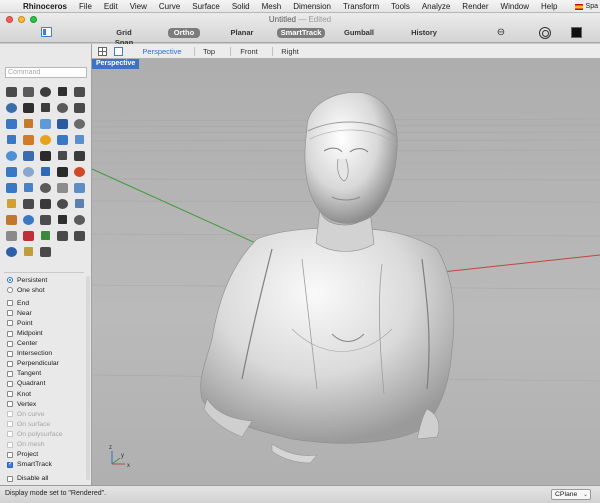 This screenshot has height=503, width=600. What do you see at coordinates (290, 51) in the screenshot?
I see `tab-right: Right` at bounding box center [290, 51].